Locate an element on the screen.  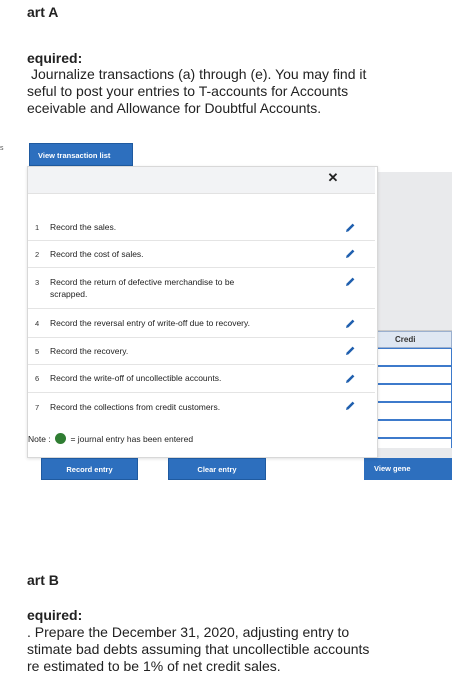
note-suffix: = journal entry has been entered is located at coordinates (132, 439).